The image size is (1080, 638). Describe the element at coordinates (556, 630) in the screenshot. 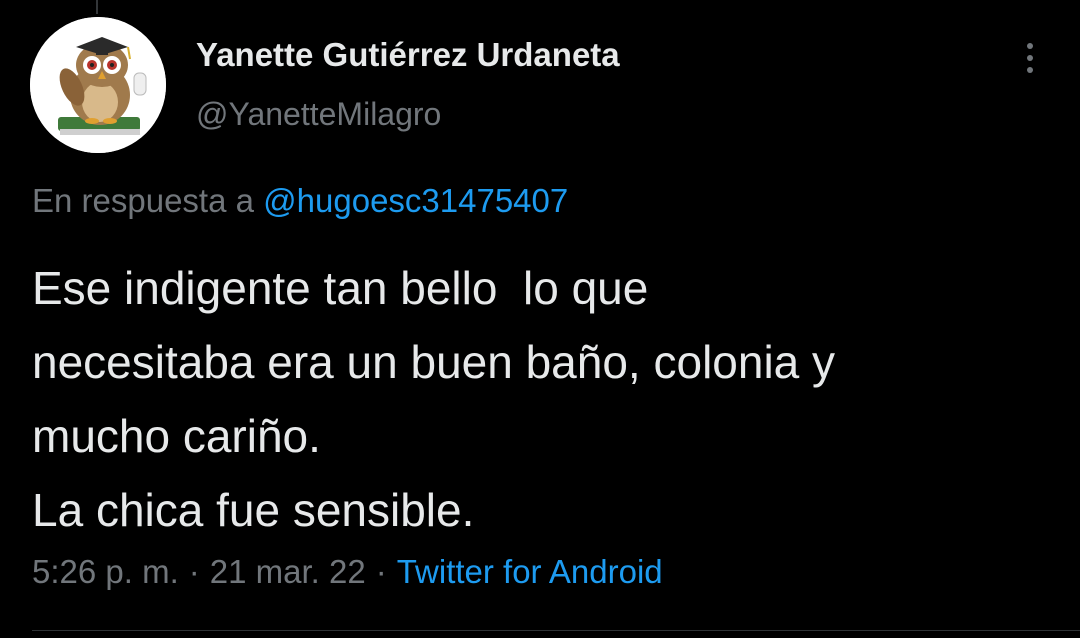

I see `divider` at that location.